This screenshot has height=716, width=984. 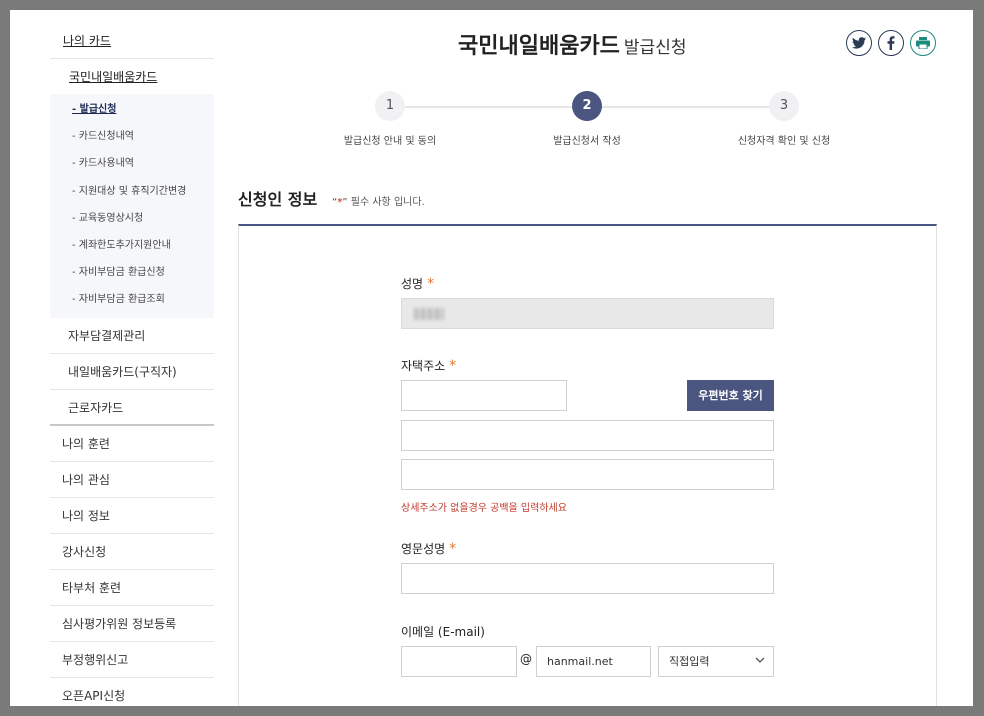 I want to click on eng-name-label-text: 영문성명, so click(x=423, y=549).